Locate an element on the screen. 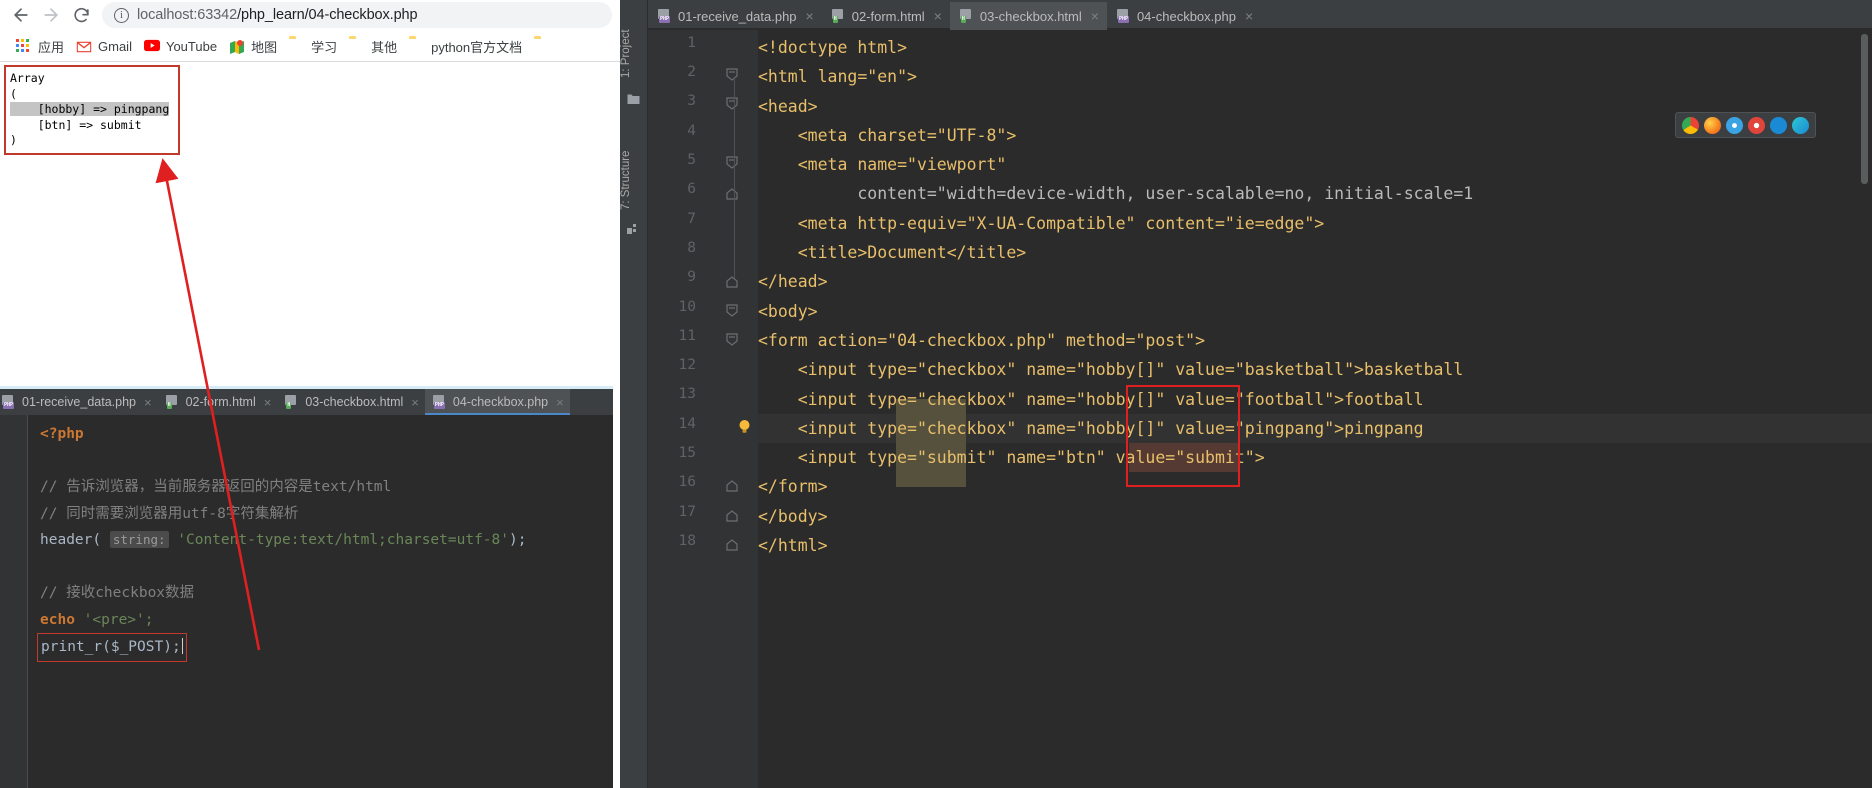 This screenshot has width=1872, height=788. html-file-icon: H is located at coordinates (966, 16).